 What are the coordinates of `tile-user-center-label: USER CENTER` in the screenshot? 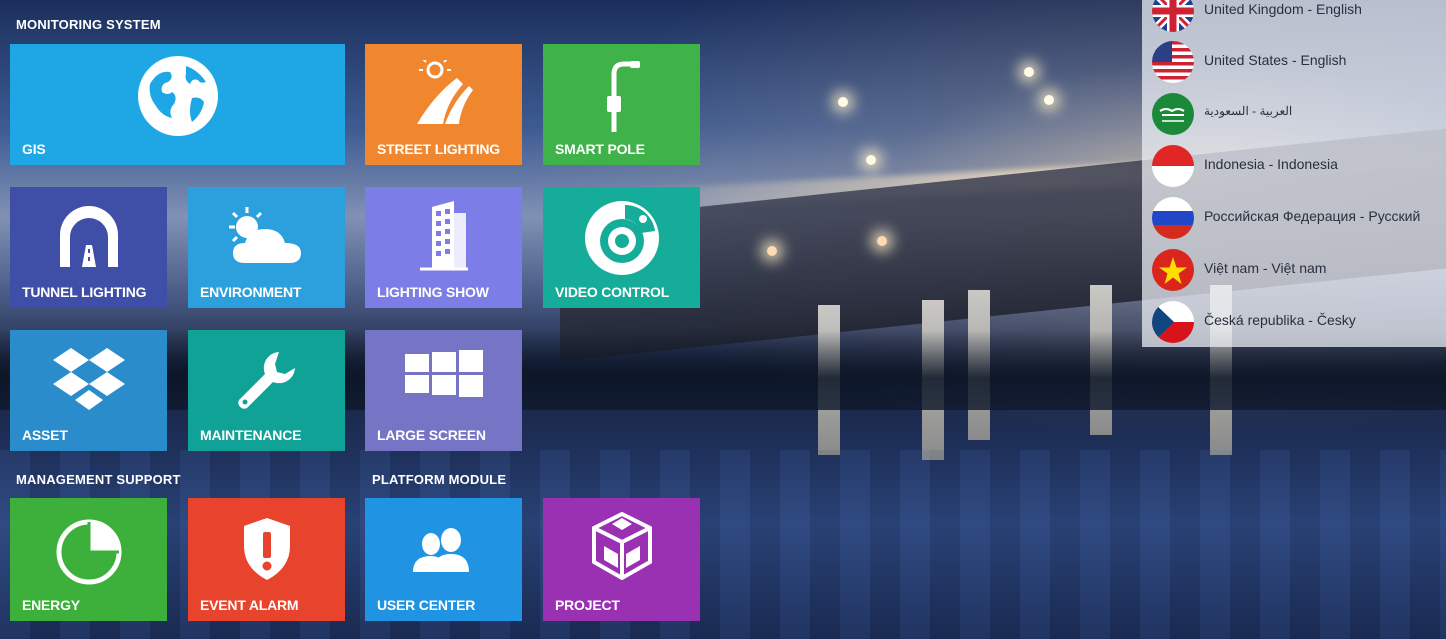 It's located at (426, 605).